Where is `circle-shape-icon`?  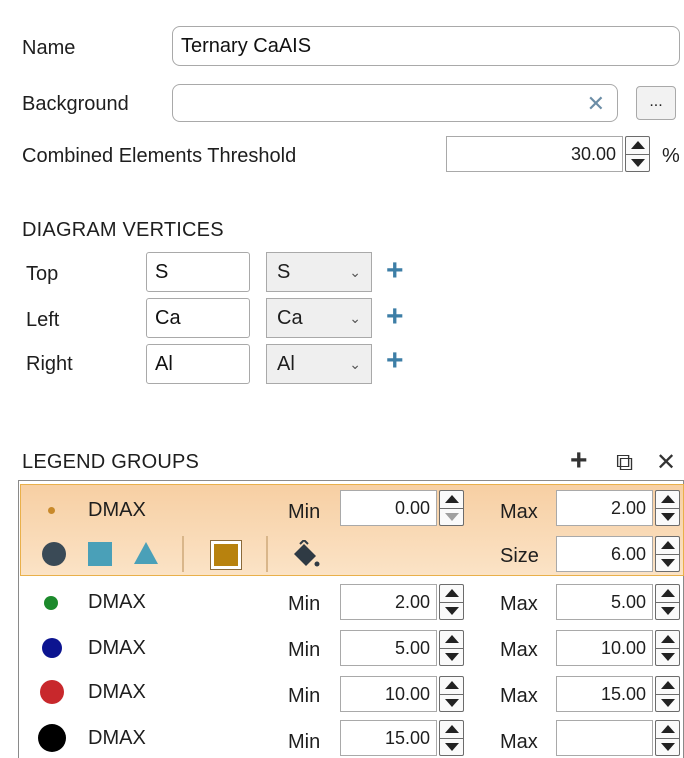 circle-shape-icon is located at coordinates (54, 554).